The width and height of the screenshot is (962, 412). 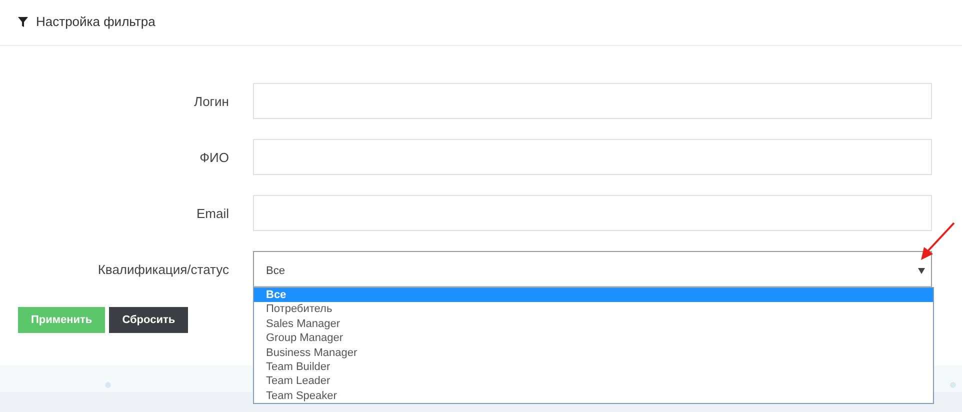 I want to click on panel-title: Настройка фильтра, so click(x=96, y=21).